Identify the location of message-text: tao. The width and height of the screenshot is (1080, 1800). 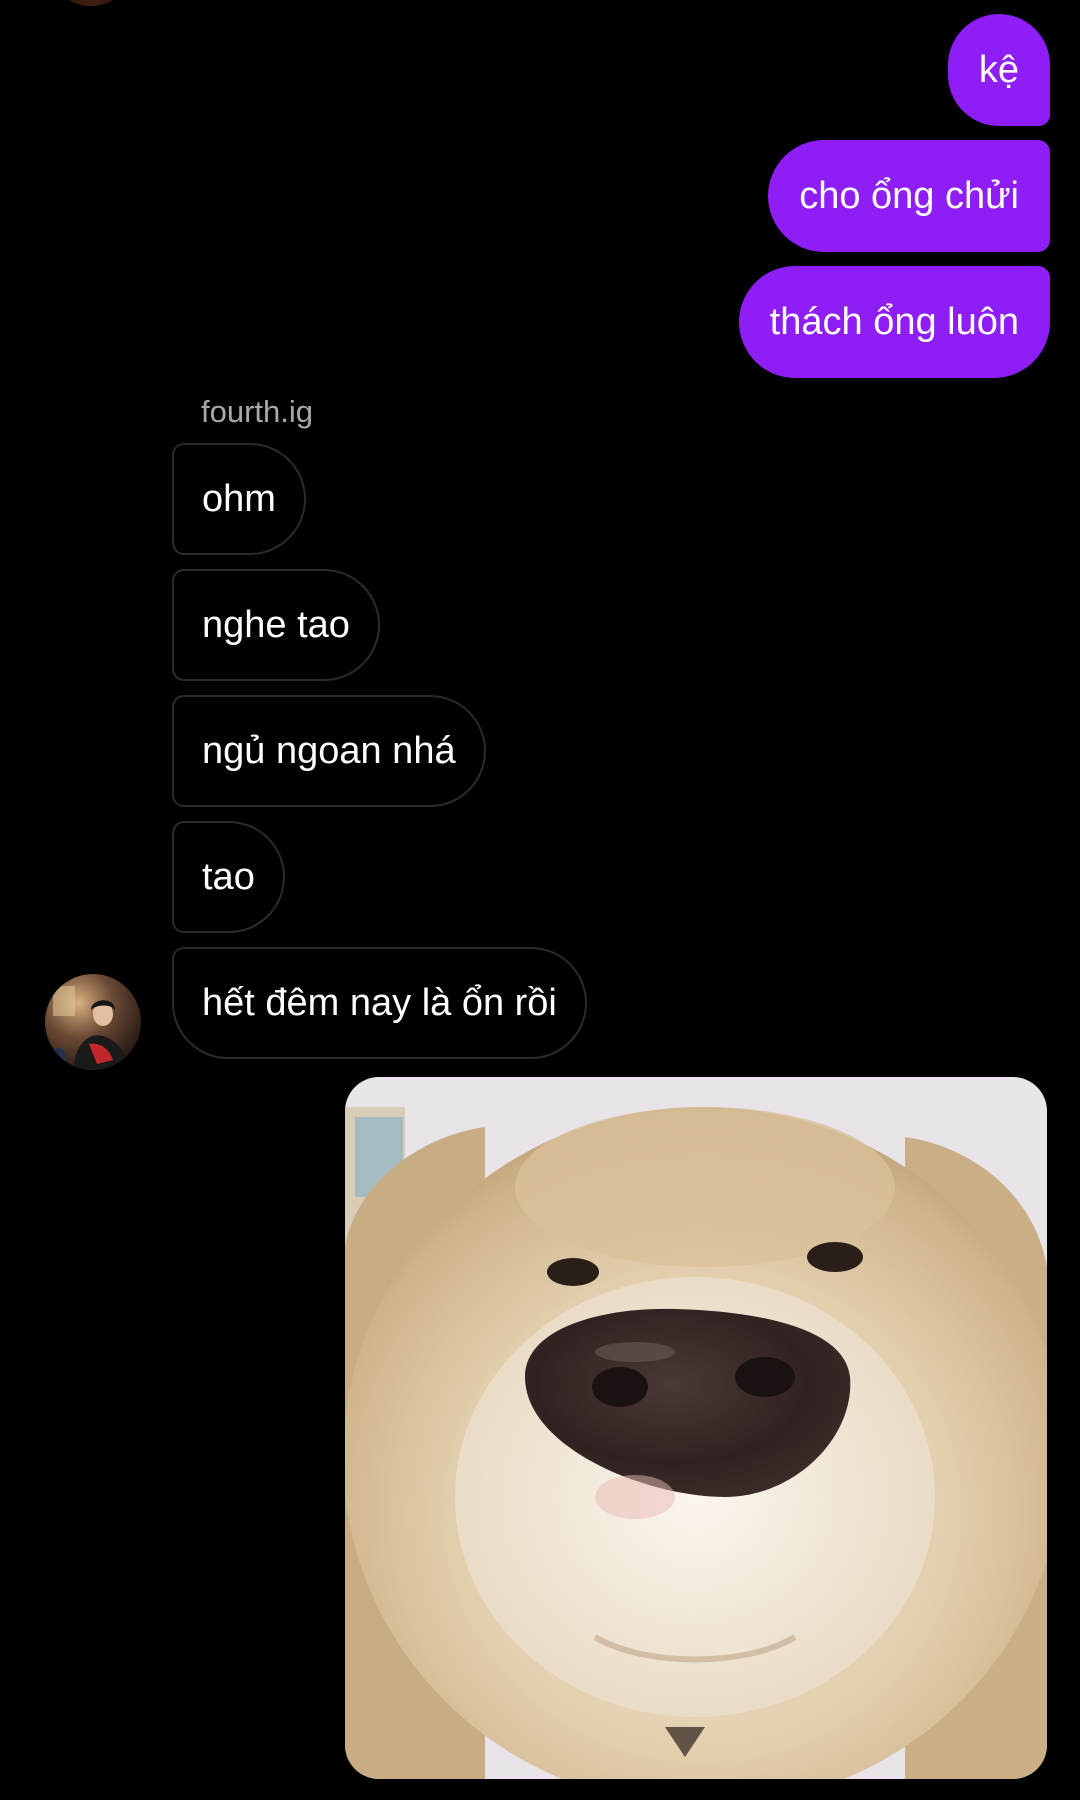
(228, 877).